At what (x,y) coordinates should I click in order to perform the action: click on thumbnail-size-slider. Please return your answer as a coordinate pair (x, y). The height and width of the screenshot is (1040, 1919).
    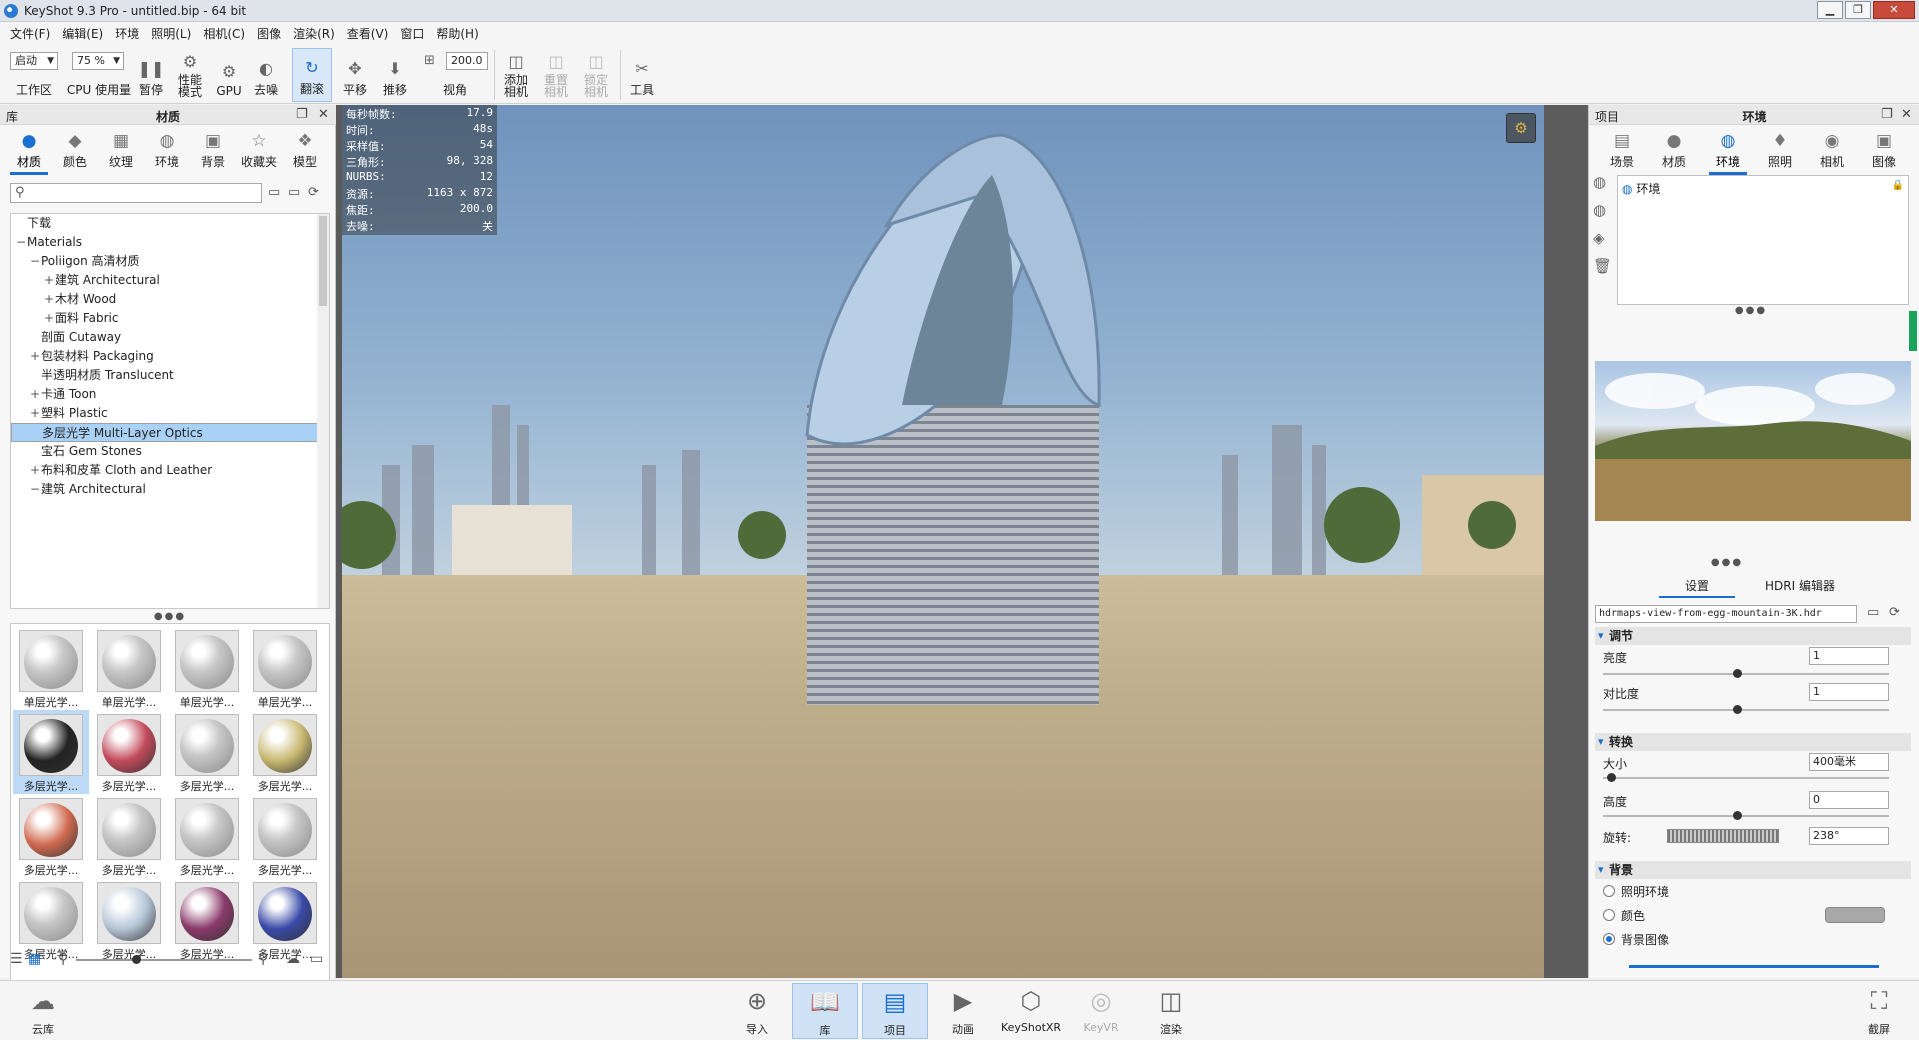
    Looking at the image, I should click on (164, 960).